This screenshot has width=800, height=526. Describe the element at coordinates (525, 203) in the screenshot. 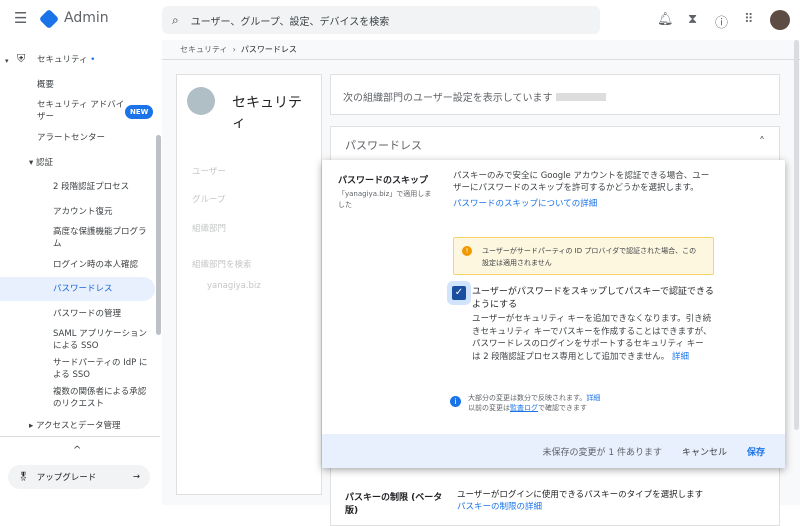

I see `learn-more-link: パスワードのスキップについての詳細` at that location.